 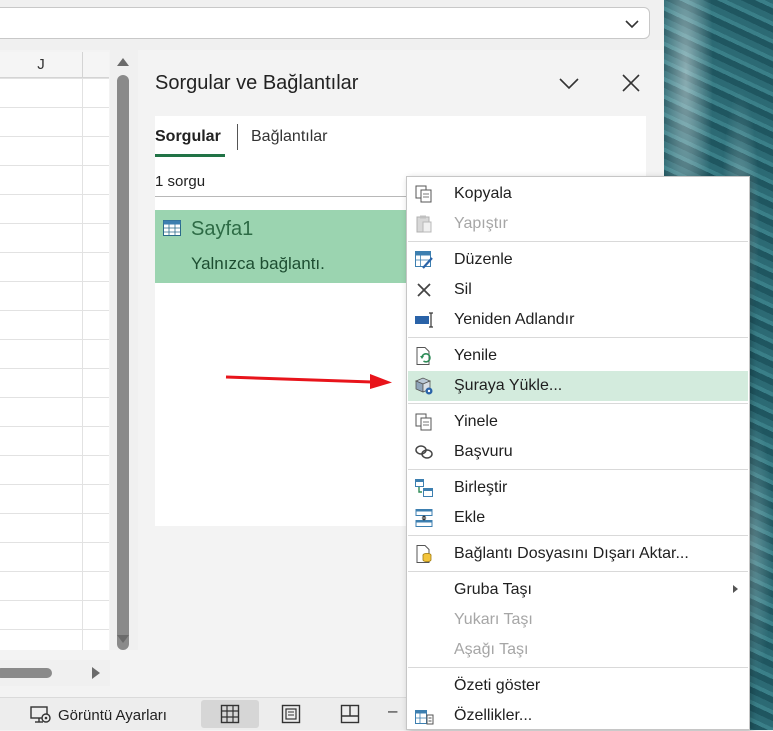 I want to click on menu-item-duplicate: Yinele, so click(x=578, y=422).